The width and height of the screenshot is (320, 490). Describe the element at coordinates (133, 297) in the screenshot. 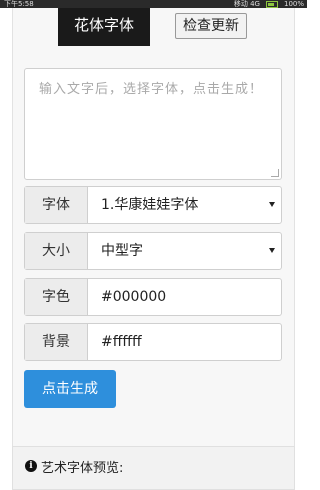

I see `text-color-value: #000000` at that location.